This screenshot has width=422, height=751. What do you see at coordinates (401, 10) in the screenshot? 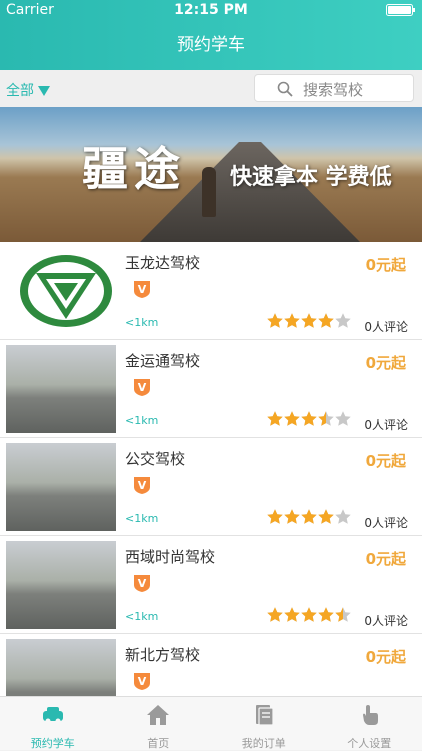
I see `battery-icon` at bounding box center [401, 10].